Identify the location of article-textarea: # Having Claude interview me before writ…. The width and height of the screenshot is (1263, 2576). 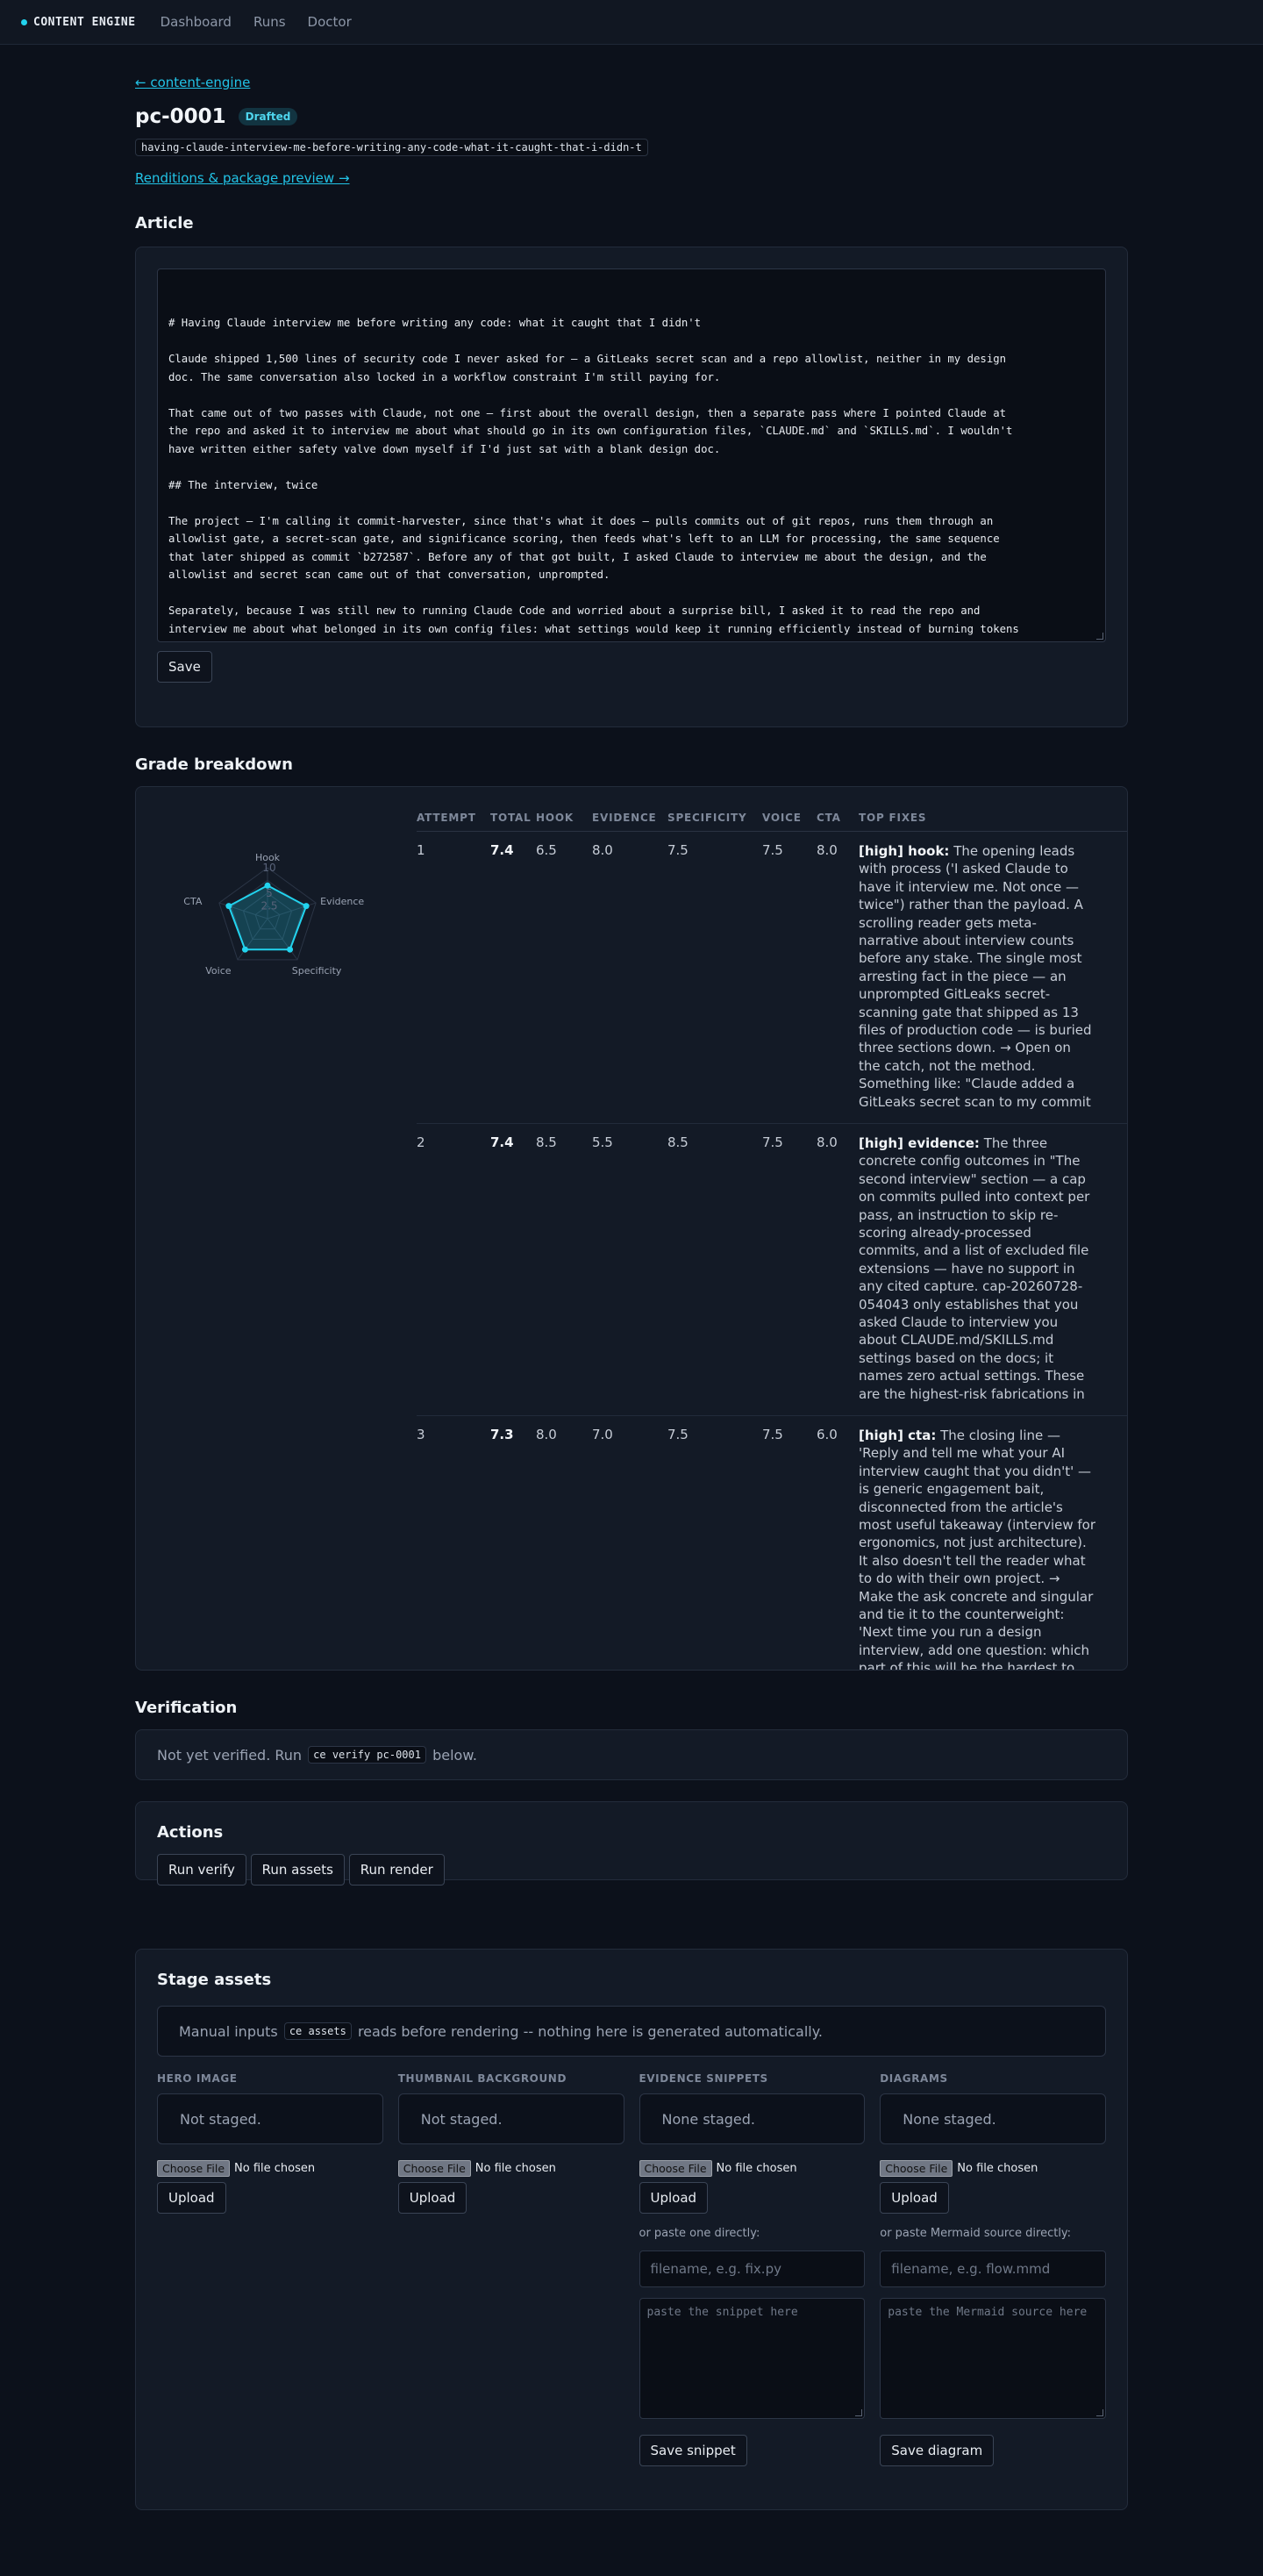
(631, 455).